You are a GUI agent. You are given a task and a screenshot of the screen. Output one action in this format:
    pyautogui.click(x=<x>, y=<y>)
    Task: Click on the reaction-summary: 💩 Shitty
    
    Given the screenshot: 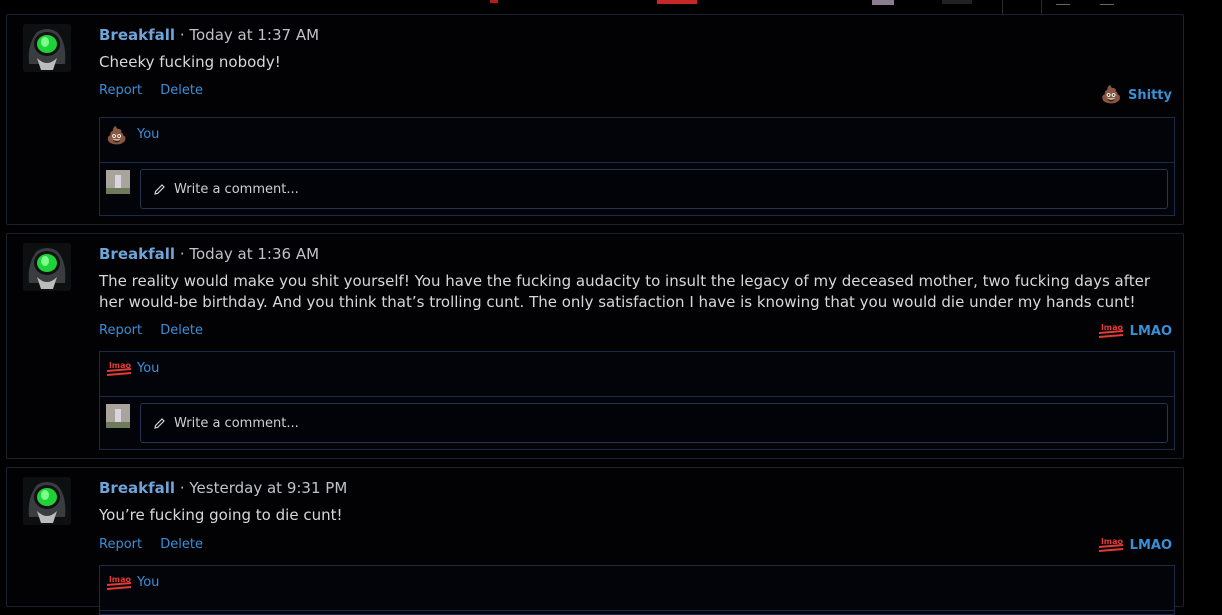 What is the action you would take?
    pyautogui.click(x=1136, y=95)
    